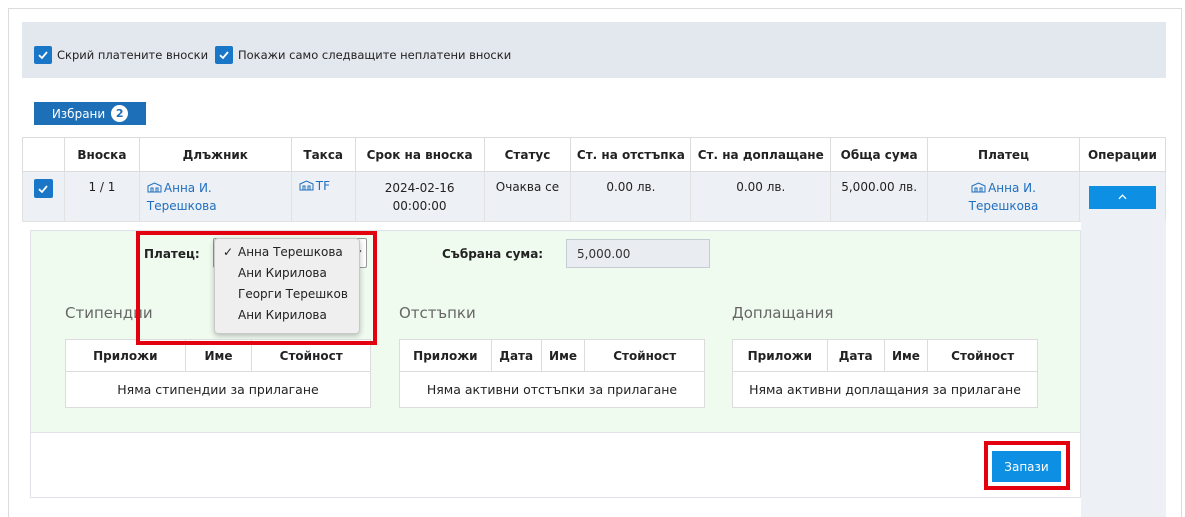 The height and width of the screenshot is (517, 1185). I want to click on scholarships-empty: Няма стипендии за прилагане, so click(218, 389).